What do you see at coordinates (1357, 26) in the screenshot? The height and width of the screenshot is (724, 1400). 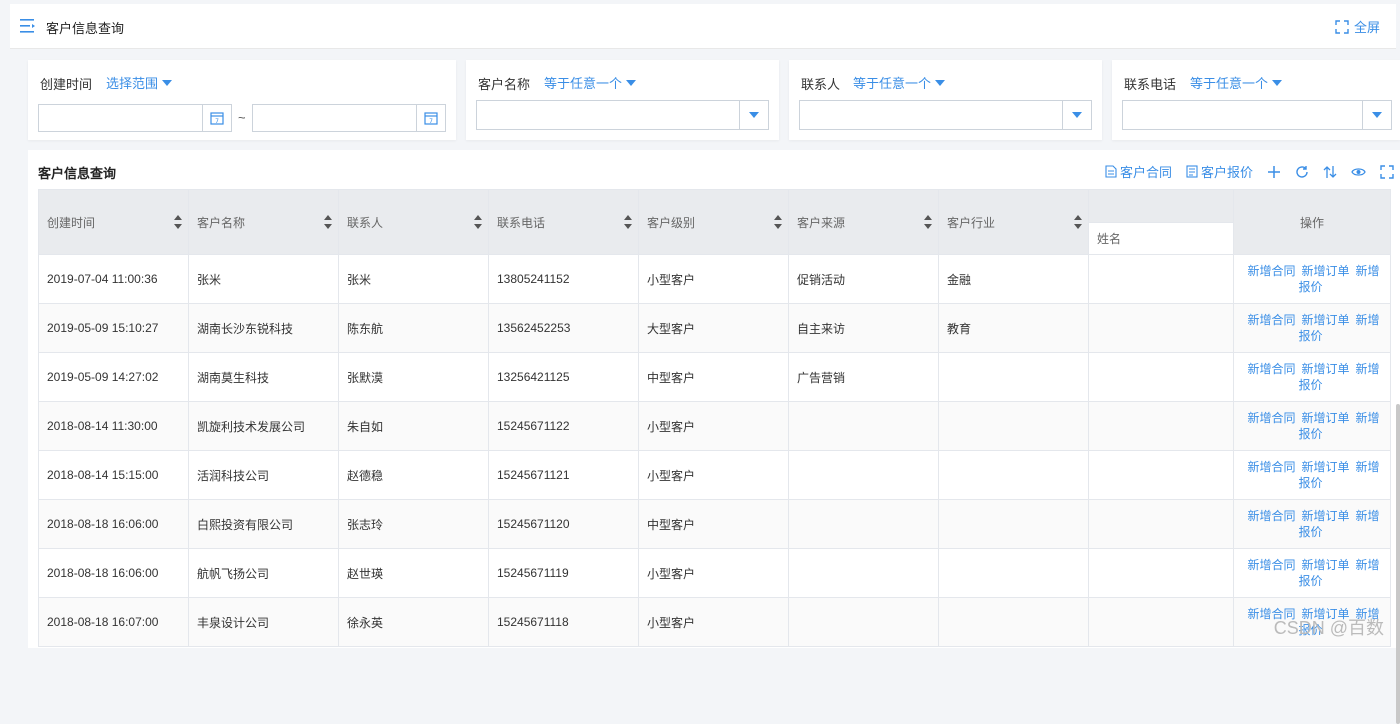 I see `fullscreen-button: 全屏` at bounding box center [1357, 26].